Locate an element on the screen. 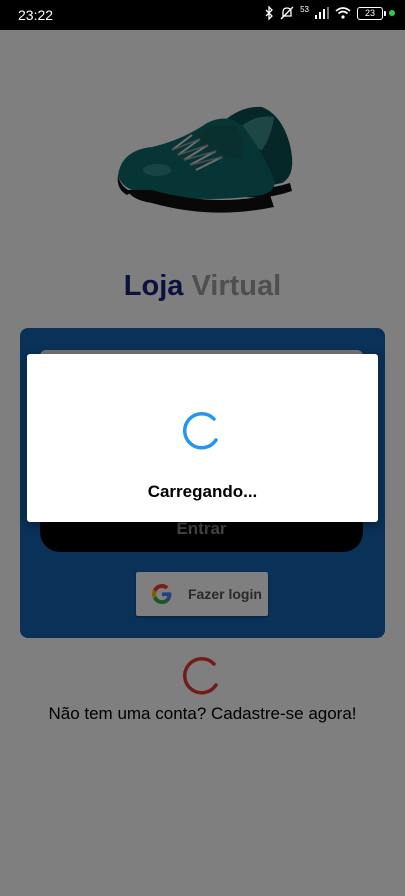 This screenshot has width=405, height=896. network-speed: 53 is located at coordinates (304, 9).